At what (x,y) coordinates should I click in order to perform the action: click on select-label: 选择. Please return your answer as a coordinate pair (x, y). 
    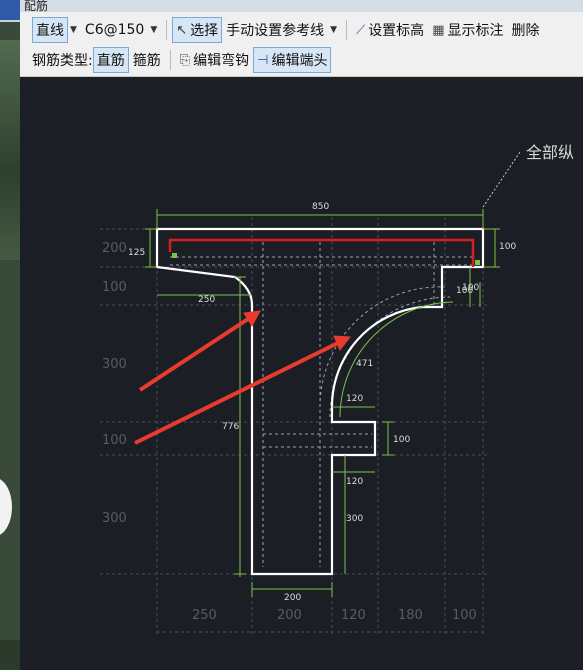
    Looking at the image, I should click on (204, 31).